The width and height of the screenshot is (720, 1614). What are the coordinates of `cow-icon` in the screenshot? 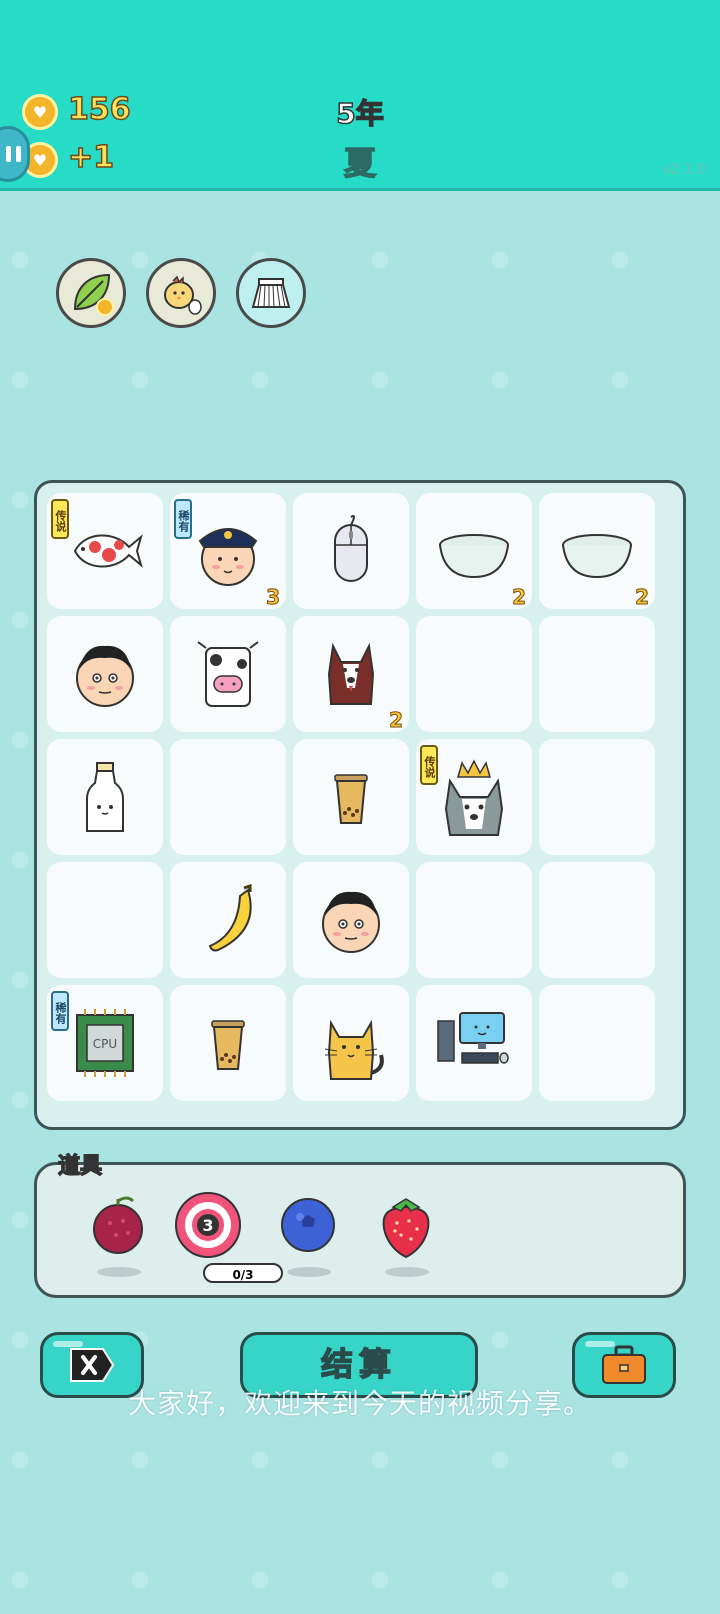 It's located at (228, 674).